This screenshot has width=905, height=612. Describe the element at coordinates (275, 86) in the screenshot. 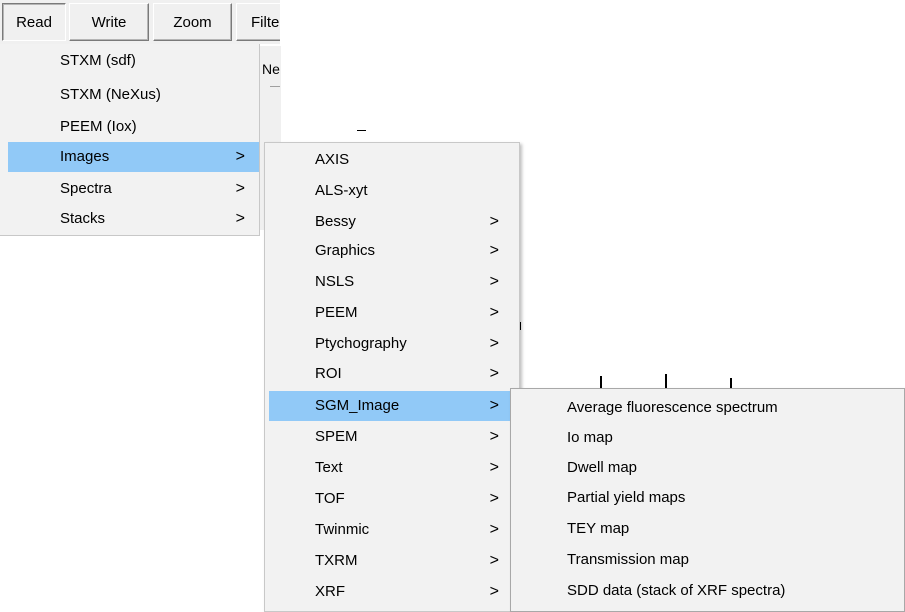

I see `divider` at that location.